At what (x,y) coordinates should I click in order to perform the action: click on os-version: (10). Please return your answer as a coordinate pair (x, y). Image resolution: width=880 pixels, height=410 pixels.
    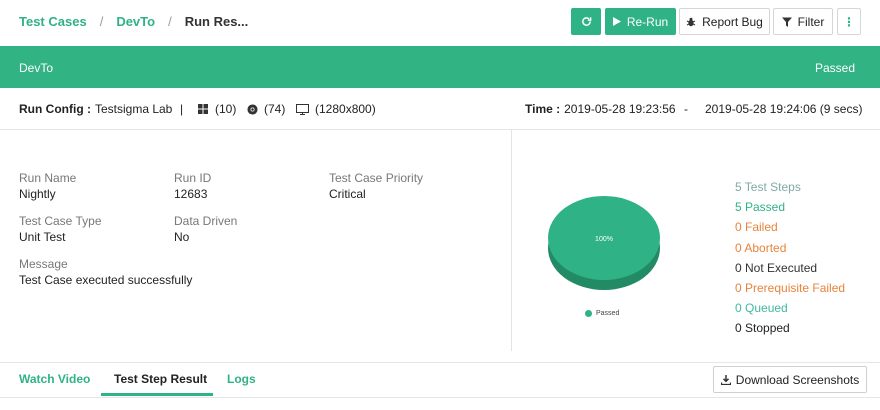
    Looking at the image, I should click on (226, 109).